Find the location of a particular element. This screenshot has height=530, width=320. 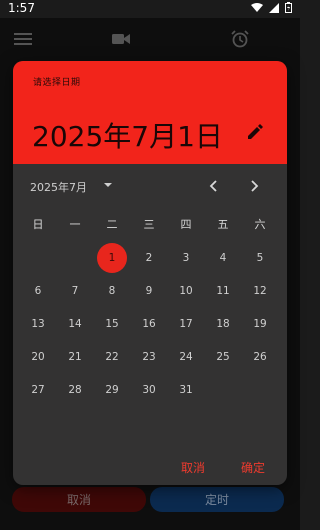

calendar-day: 25 is located at coordinates (223, 357).